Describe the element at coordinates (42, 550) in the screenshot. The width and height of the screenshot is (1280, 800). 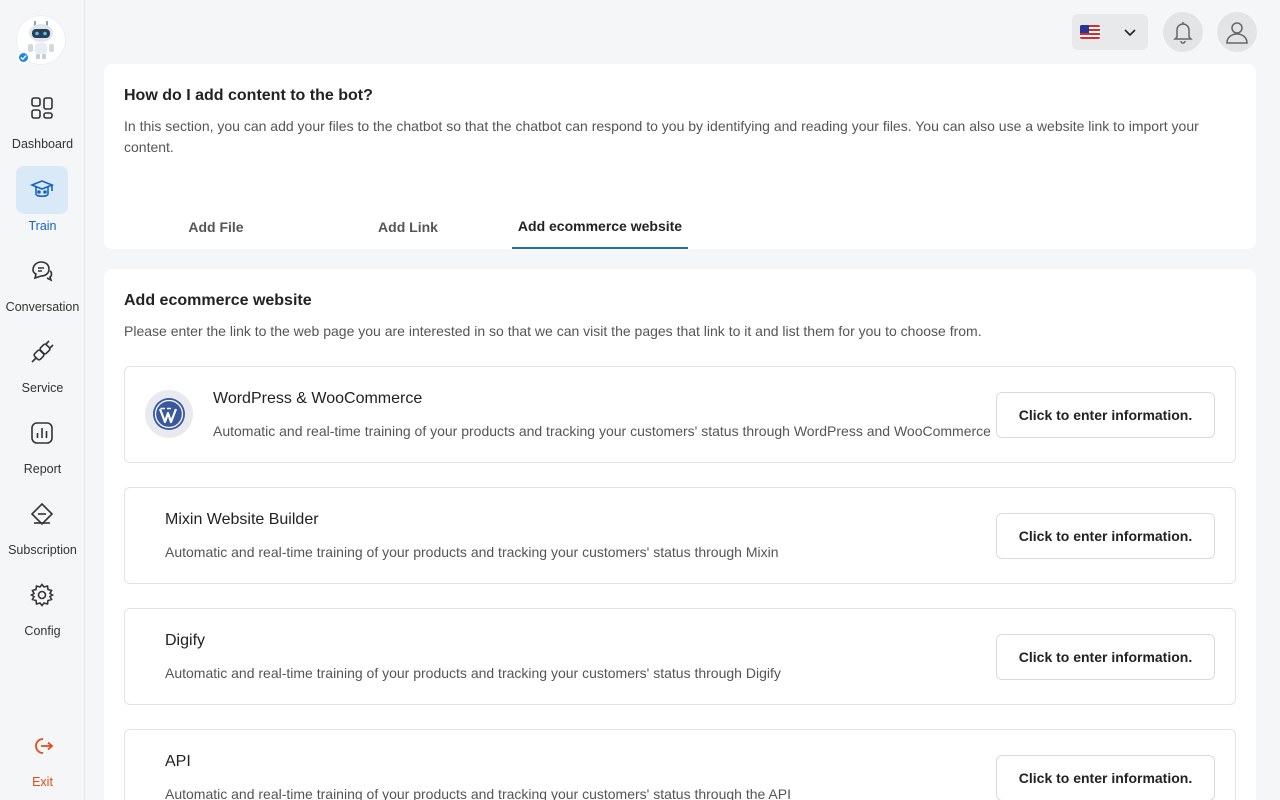
I see `sidebar-item-label: Subscription` at that location.